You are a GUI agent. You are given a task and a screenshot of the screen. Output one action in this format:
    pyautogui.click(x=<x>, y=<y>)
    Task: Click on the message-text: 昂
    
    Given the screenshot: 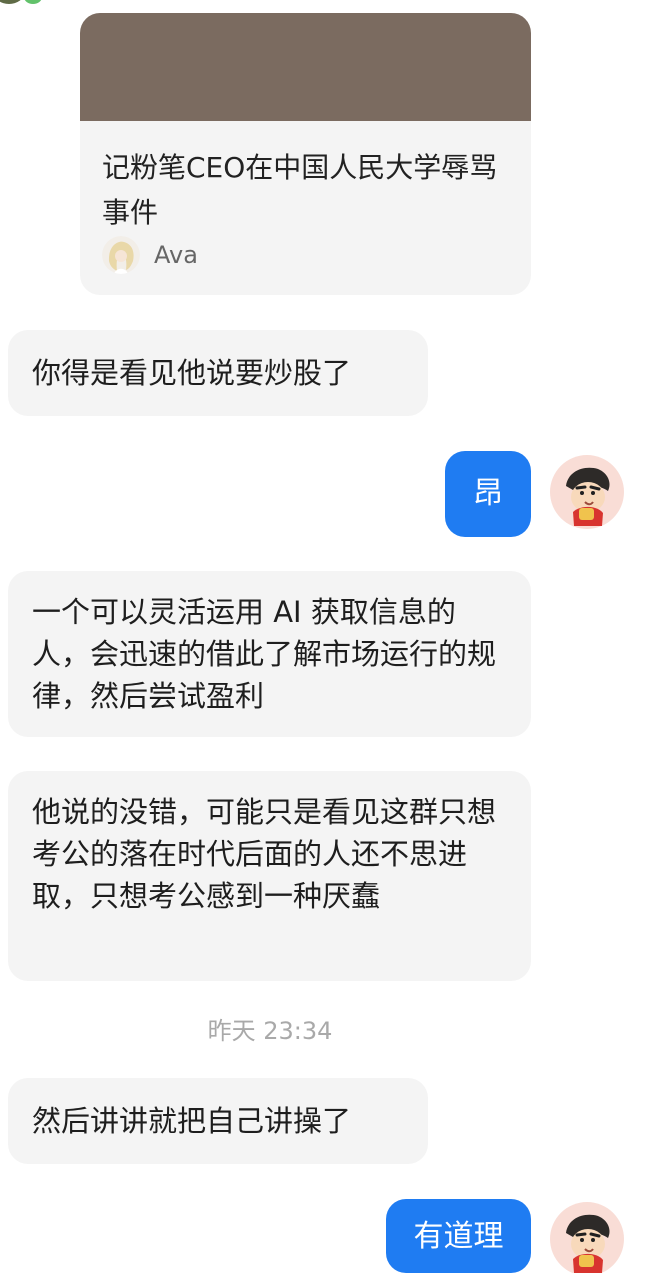 What is the action you would take?
    pyautogui.click(x=488, y=493)
    